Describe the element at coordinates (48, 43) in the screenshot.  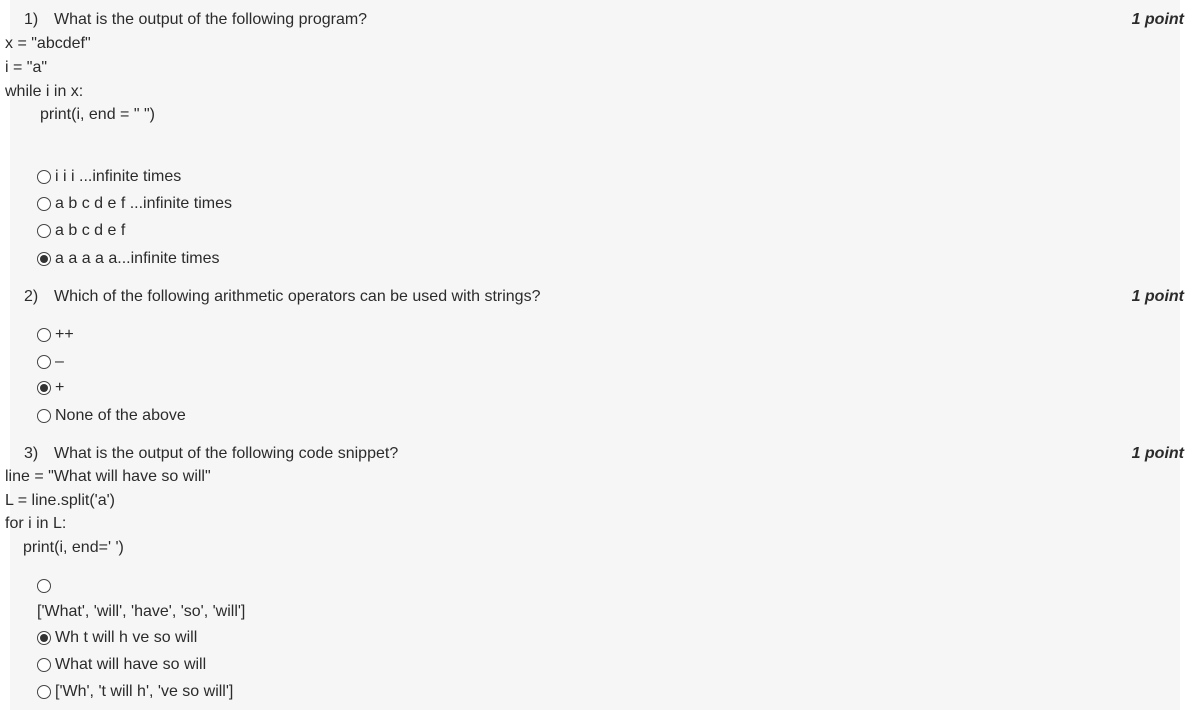
I see `code-line: x = "abcdef"` at that location.